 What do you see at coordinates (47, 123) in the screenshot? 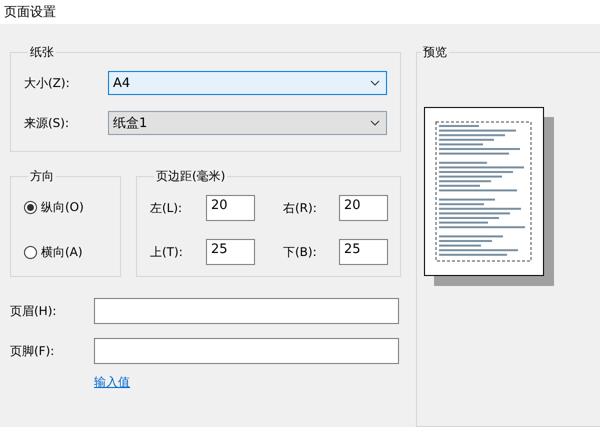
I see `field-label: 来源(S):` at bounding box center [47, 123].